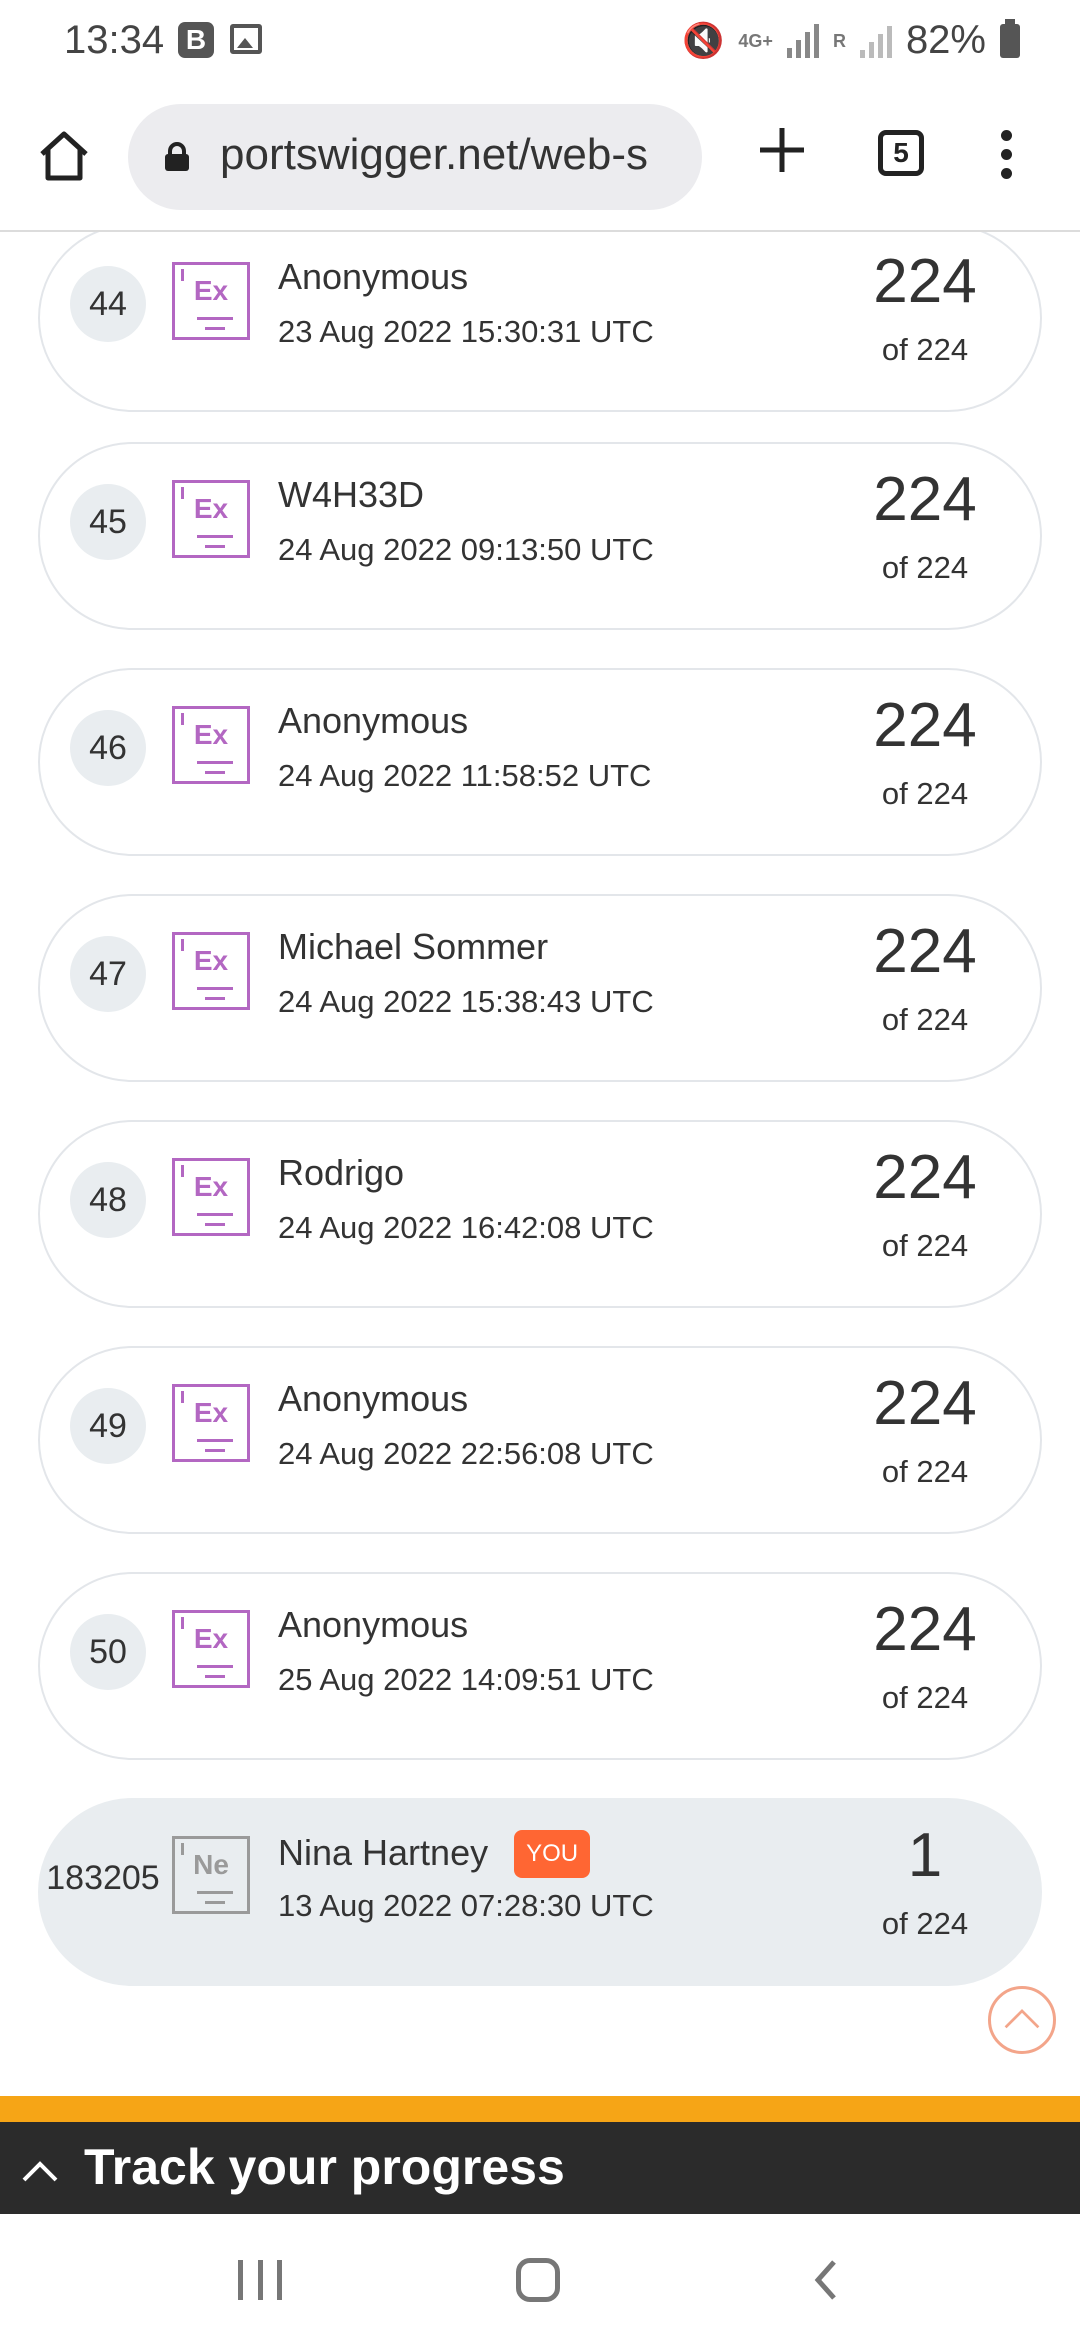 This screenshot has width=1080, height=2340. What do you see at coordinates (341, 1172) in the screenshot?
I see `user-name: Rodrigo` at bounding box center [341, 1172].